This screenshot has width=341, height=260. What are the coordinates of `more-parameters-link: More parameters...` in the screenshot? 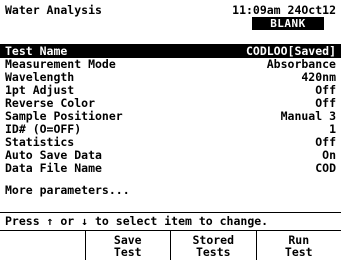 It's located at (67, 190).